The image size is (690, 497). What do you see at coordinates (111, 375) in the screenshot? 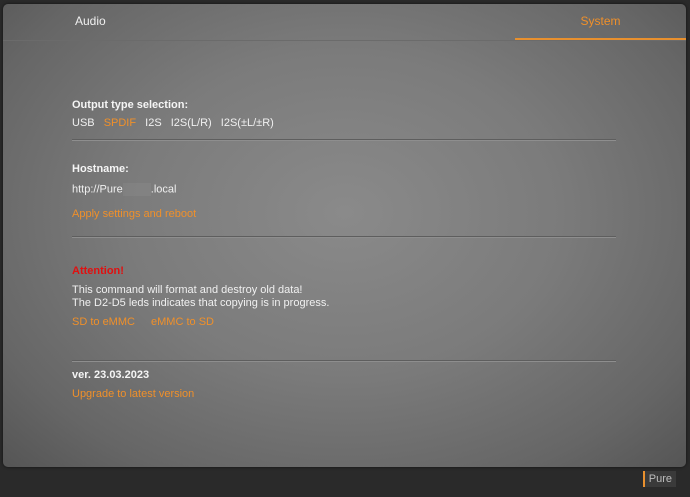
I see `version-label: ver. 23.03.2023` at bounding box center [111, 375].